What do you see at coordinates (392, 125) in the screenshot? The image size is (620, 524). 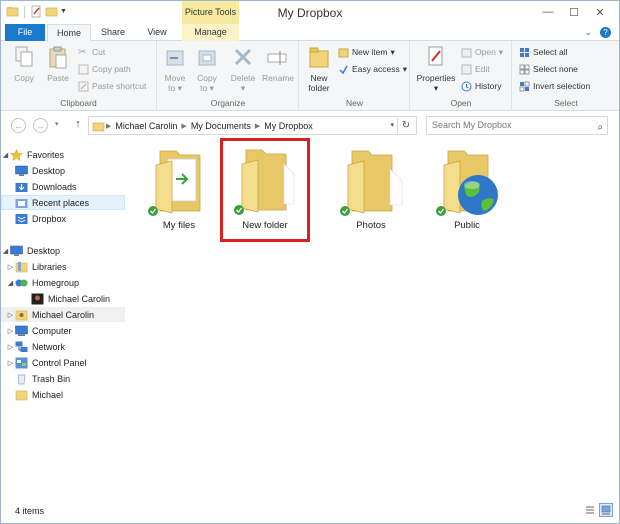 I see `address-dropdown-chevron-icon: ▾` at bounding box center [392, 125].